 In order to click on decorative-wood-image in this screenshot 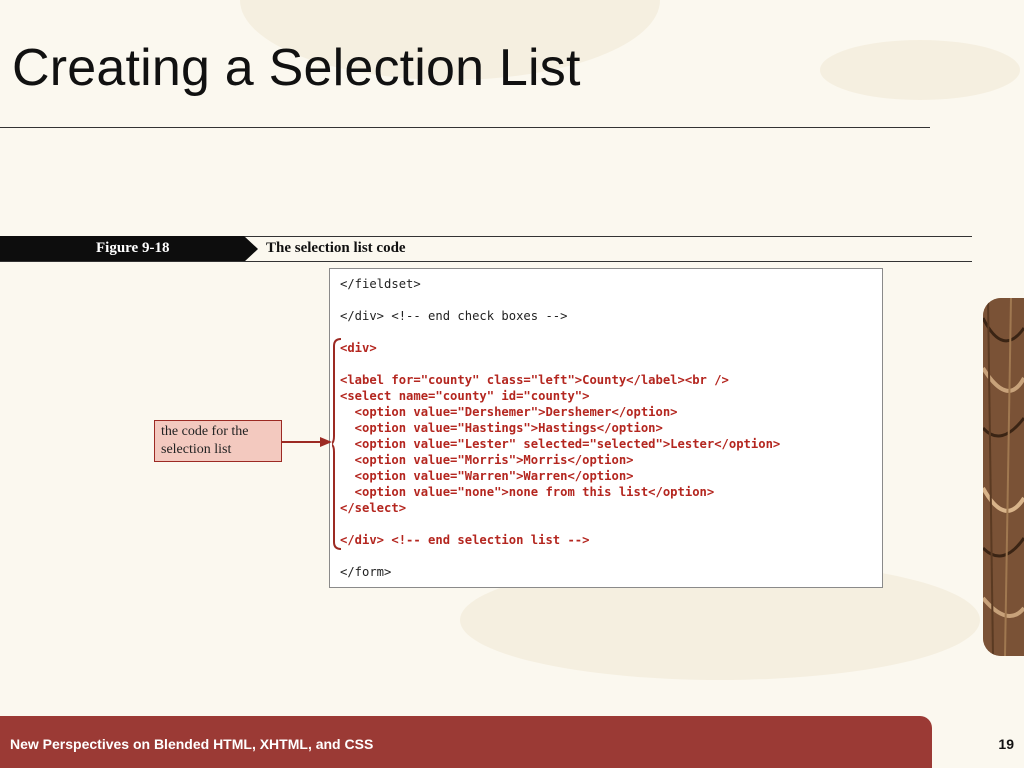, I will do `click(1003, 477)`.